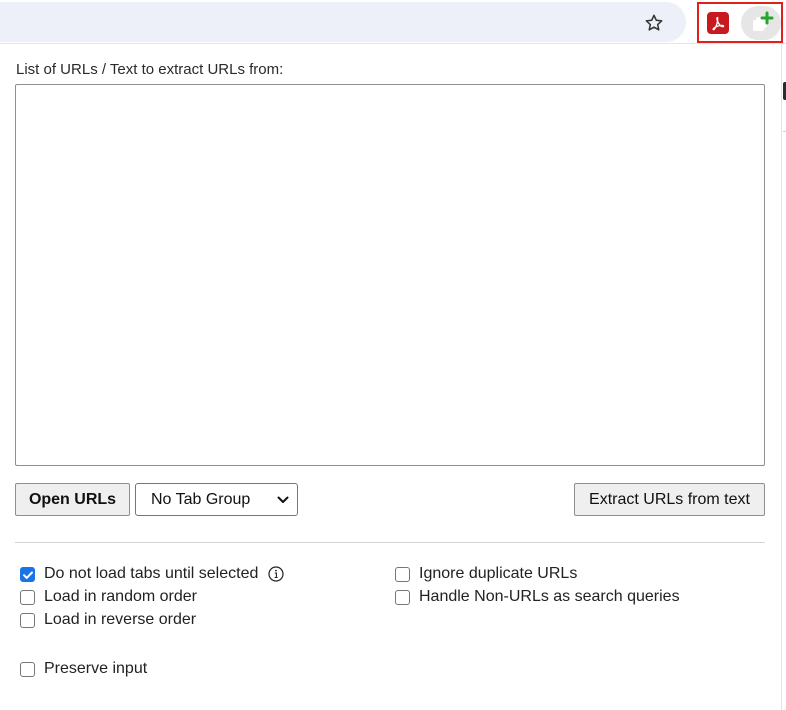  I want to click on info-circle-icon, so click(276, 574).